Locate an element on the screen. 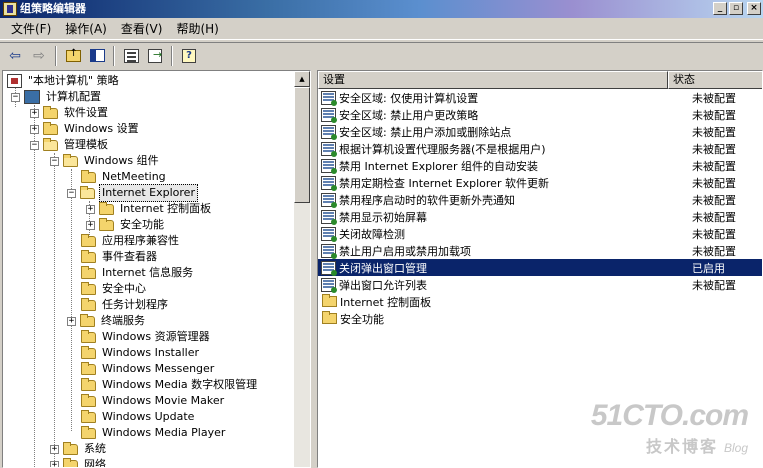 The width and height of the screenshot is (763, 468). policy-row: 安全区域: 禁止用户添加或删除站点 未被配置 is located at coordinates (540, 131).